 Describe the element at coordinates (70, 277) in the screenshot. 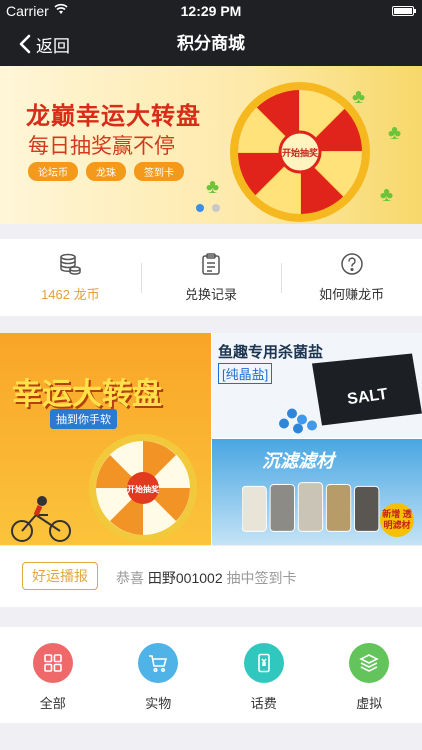

I see `coins-balance-button: 1462 龙币` at that location.